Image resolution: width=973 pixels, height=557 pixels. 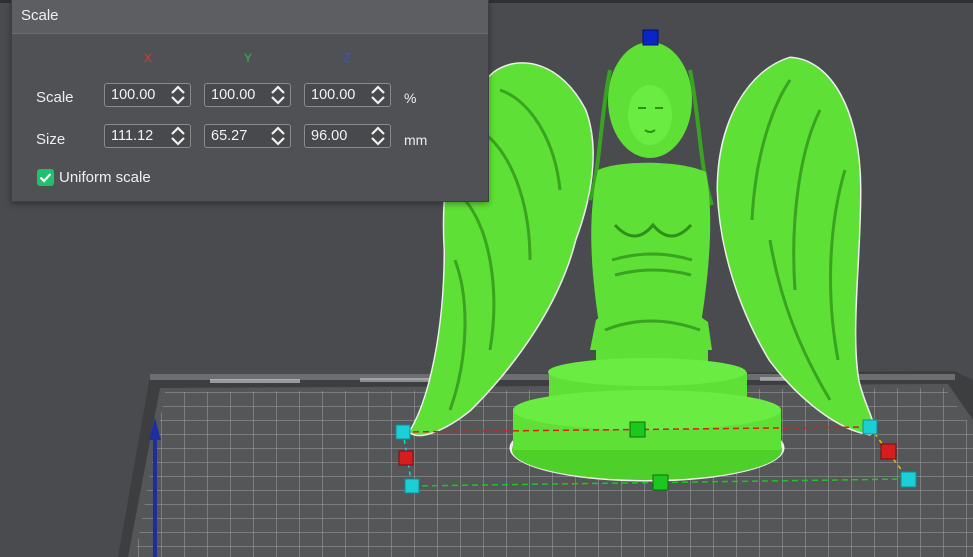 I want to click on scale-row-label: Scale, so click(x=55, y=97).